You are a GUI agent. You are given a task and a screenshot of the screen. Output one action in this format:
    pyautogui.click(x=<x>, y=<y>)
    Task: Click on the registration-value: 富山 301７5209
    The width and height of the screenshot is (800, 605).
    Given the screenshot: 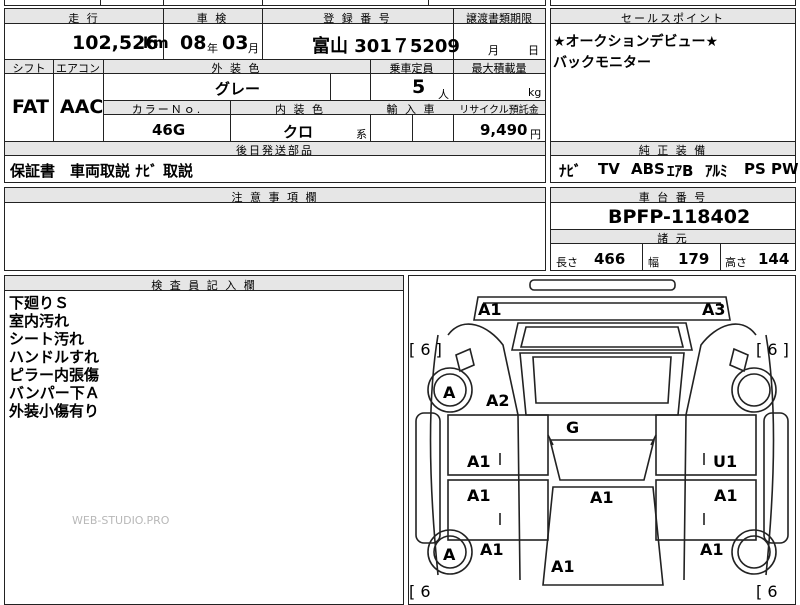 What is the action you would take?
    pyautogui.click(x=386, y=46)
    